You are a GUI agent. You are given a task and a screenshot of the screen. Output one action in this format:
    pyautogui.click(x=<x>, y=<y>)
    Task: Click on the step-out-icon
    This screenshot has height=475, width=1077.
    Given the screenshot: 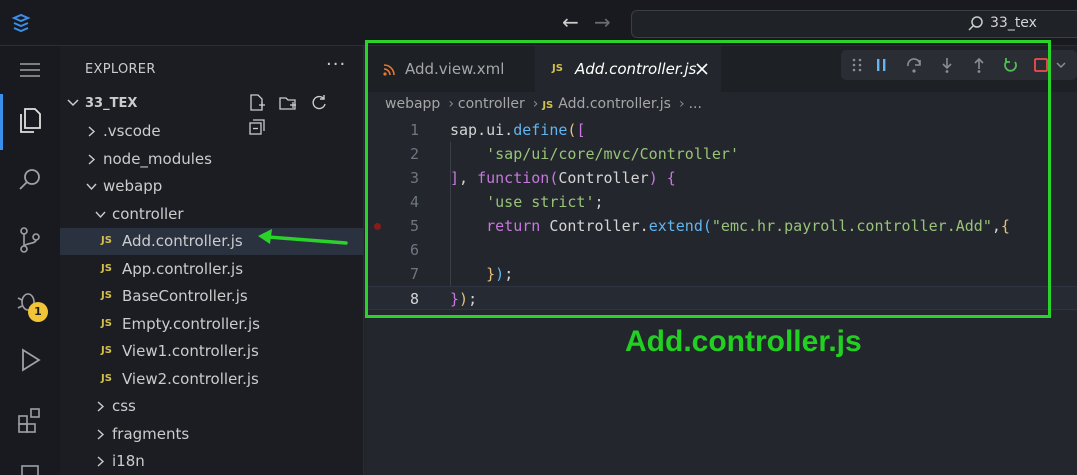 What is the action you would take?
    pyautogui.click(x=979, y=65)
    